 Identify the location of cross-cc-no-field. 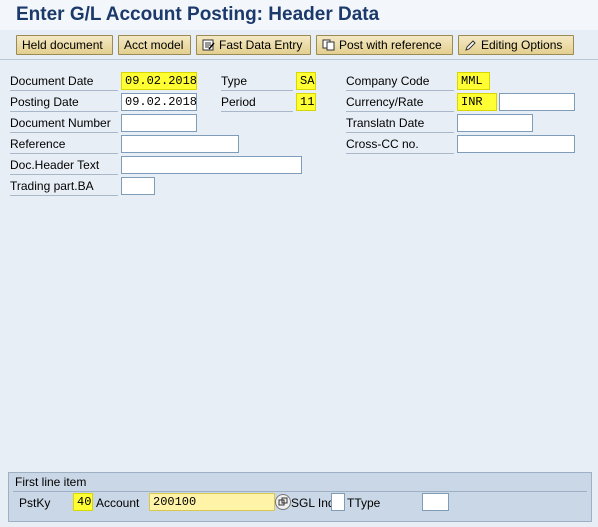
(516, 144).